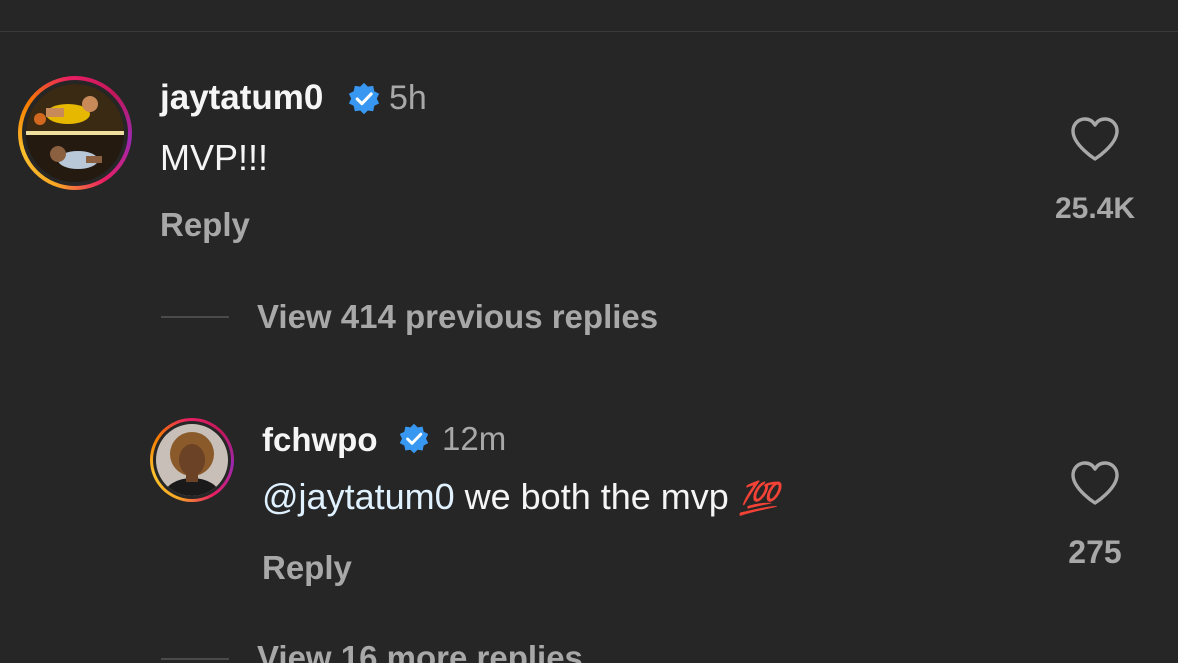  What do you see at coordinates (358, 496) in the screenshot?
I see `mention-link: @jaytatum0` at bounding box center [358, 496].